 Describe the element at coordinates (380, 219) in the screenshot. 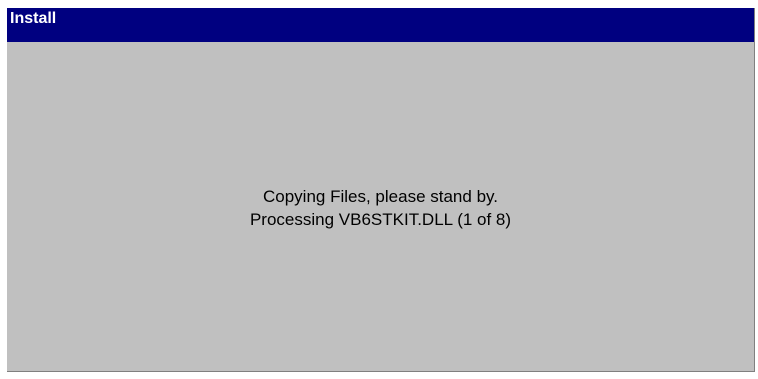

I see `status-line-processing: Processing VB6STKIT.DLL (1 of 8)` at that location.